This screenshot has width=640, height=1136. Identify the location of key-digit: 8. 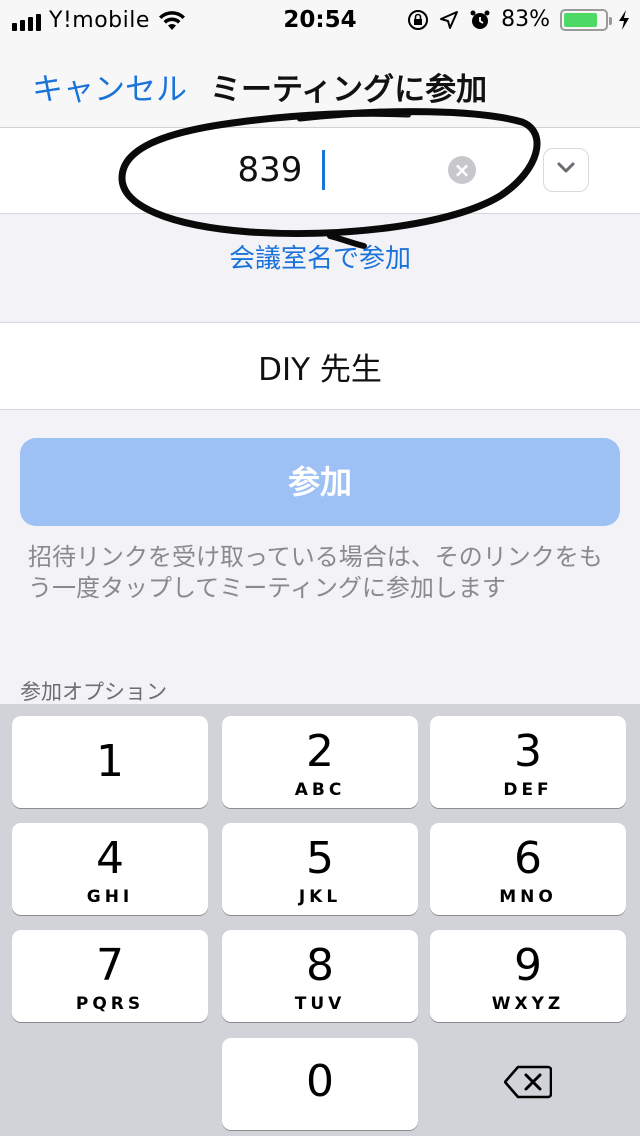
(320, 965).